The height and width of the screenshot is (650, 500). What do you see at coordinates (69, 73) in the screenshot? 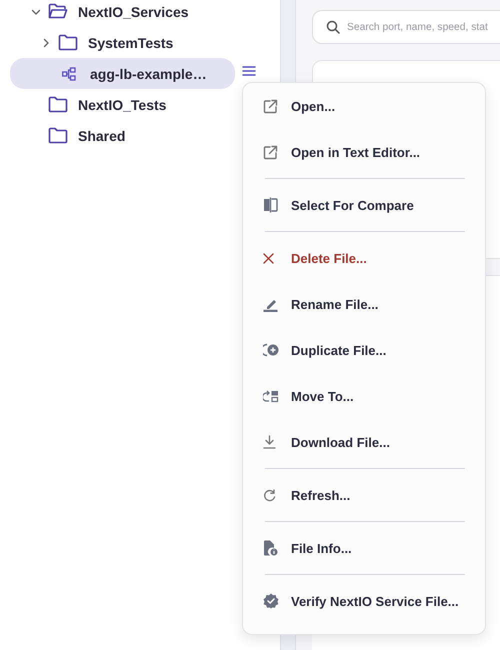
I see `diagram-icon` at bounding box center [69, 73].